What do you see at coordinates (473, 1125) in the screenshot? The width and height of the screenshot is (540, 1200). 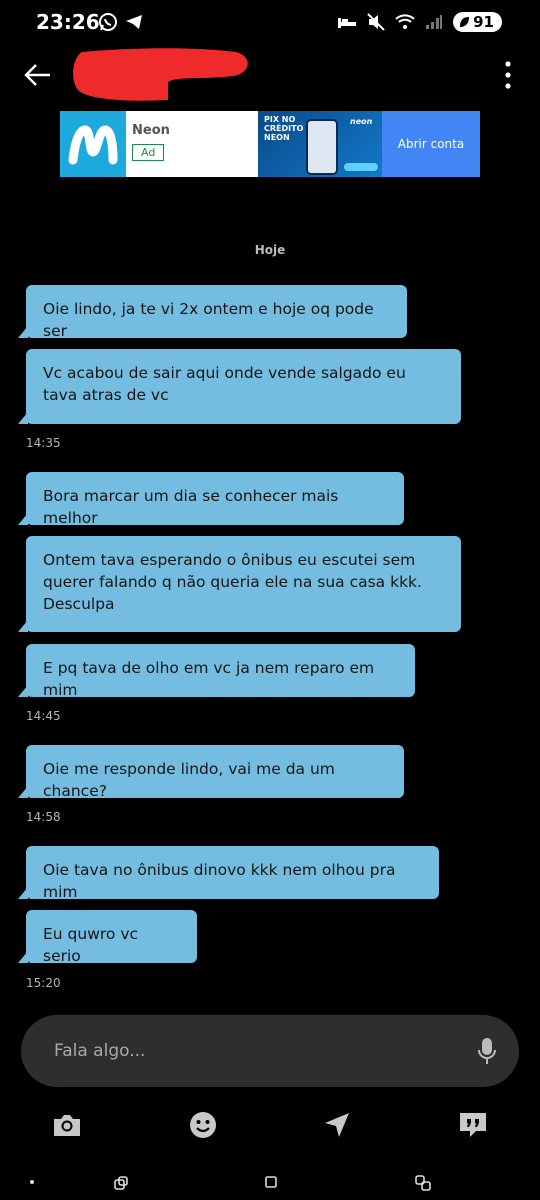 I see `quote-bubble-icon` at bounding box center [473, 1125].